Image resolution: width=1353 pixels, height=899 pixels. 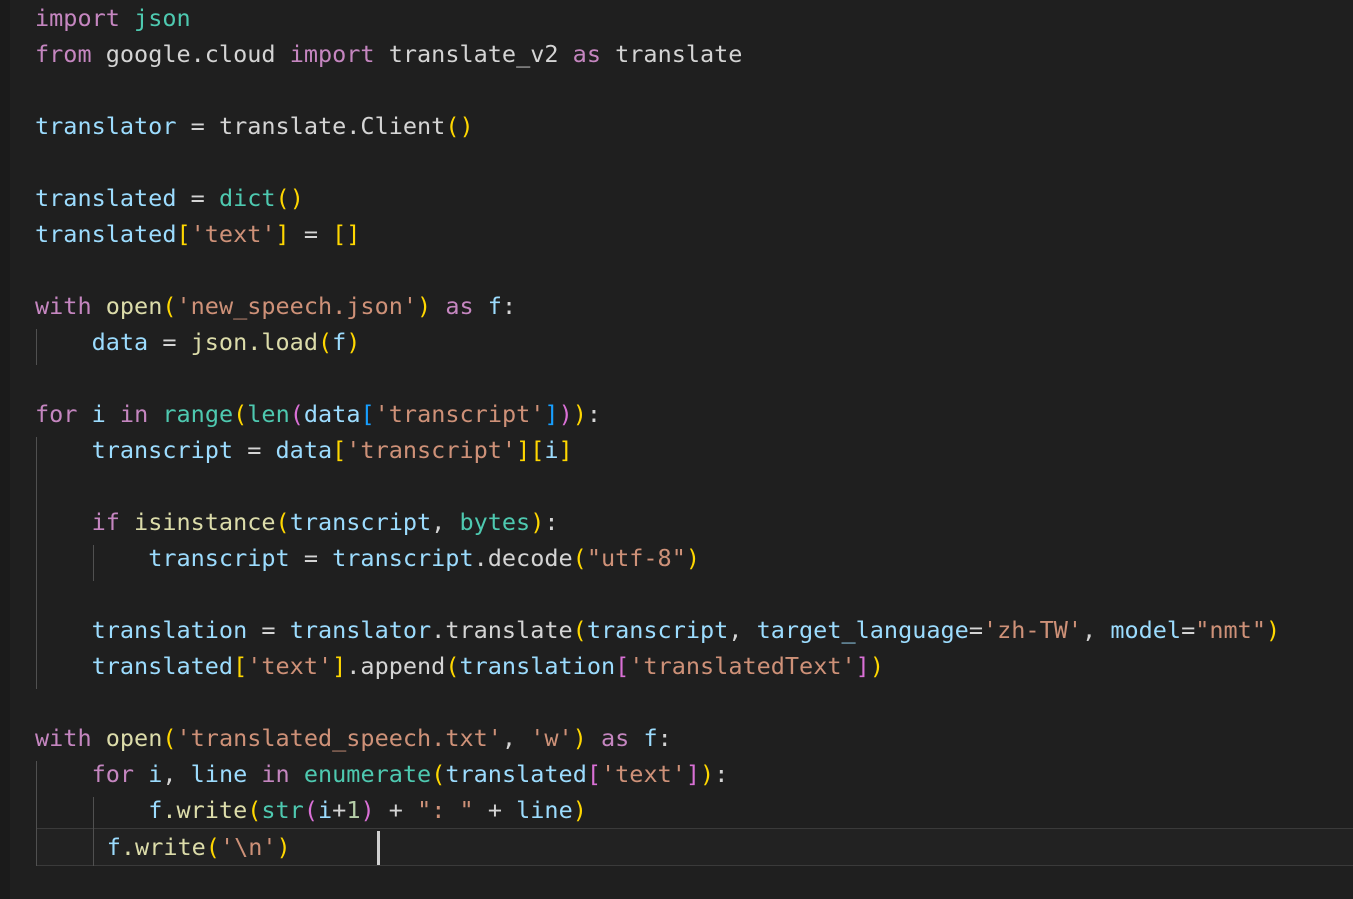 What do you see at coordinates (1032, 630) in the screenshot?
I see `string-target-language: 'zh-TW'` at bounding box center [1032, 630].